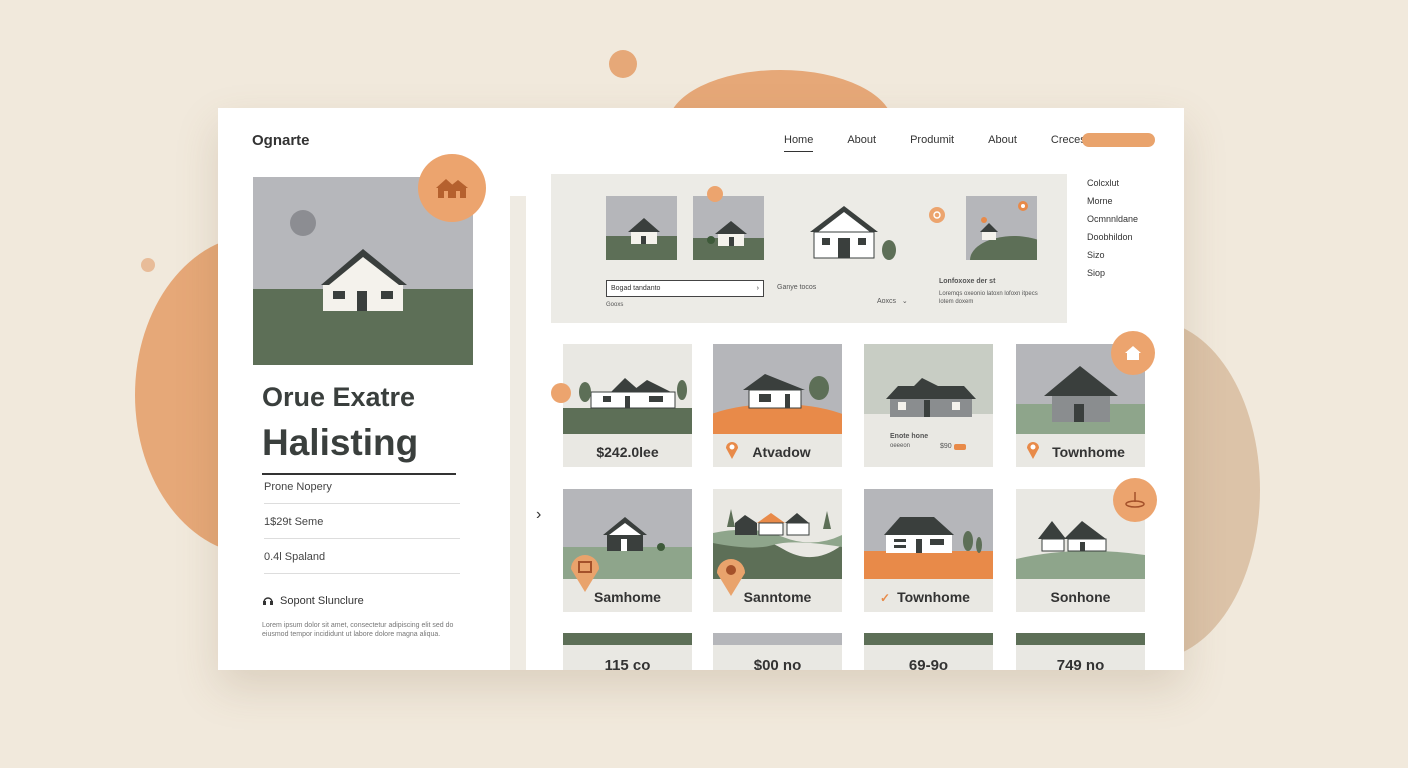  I want to click on support-link: Sopont Slunclure, so click(313, 601).